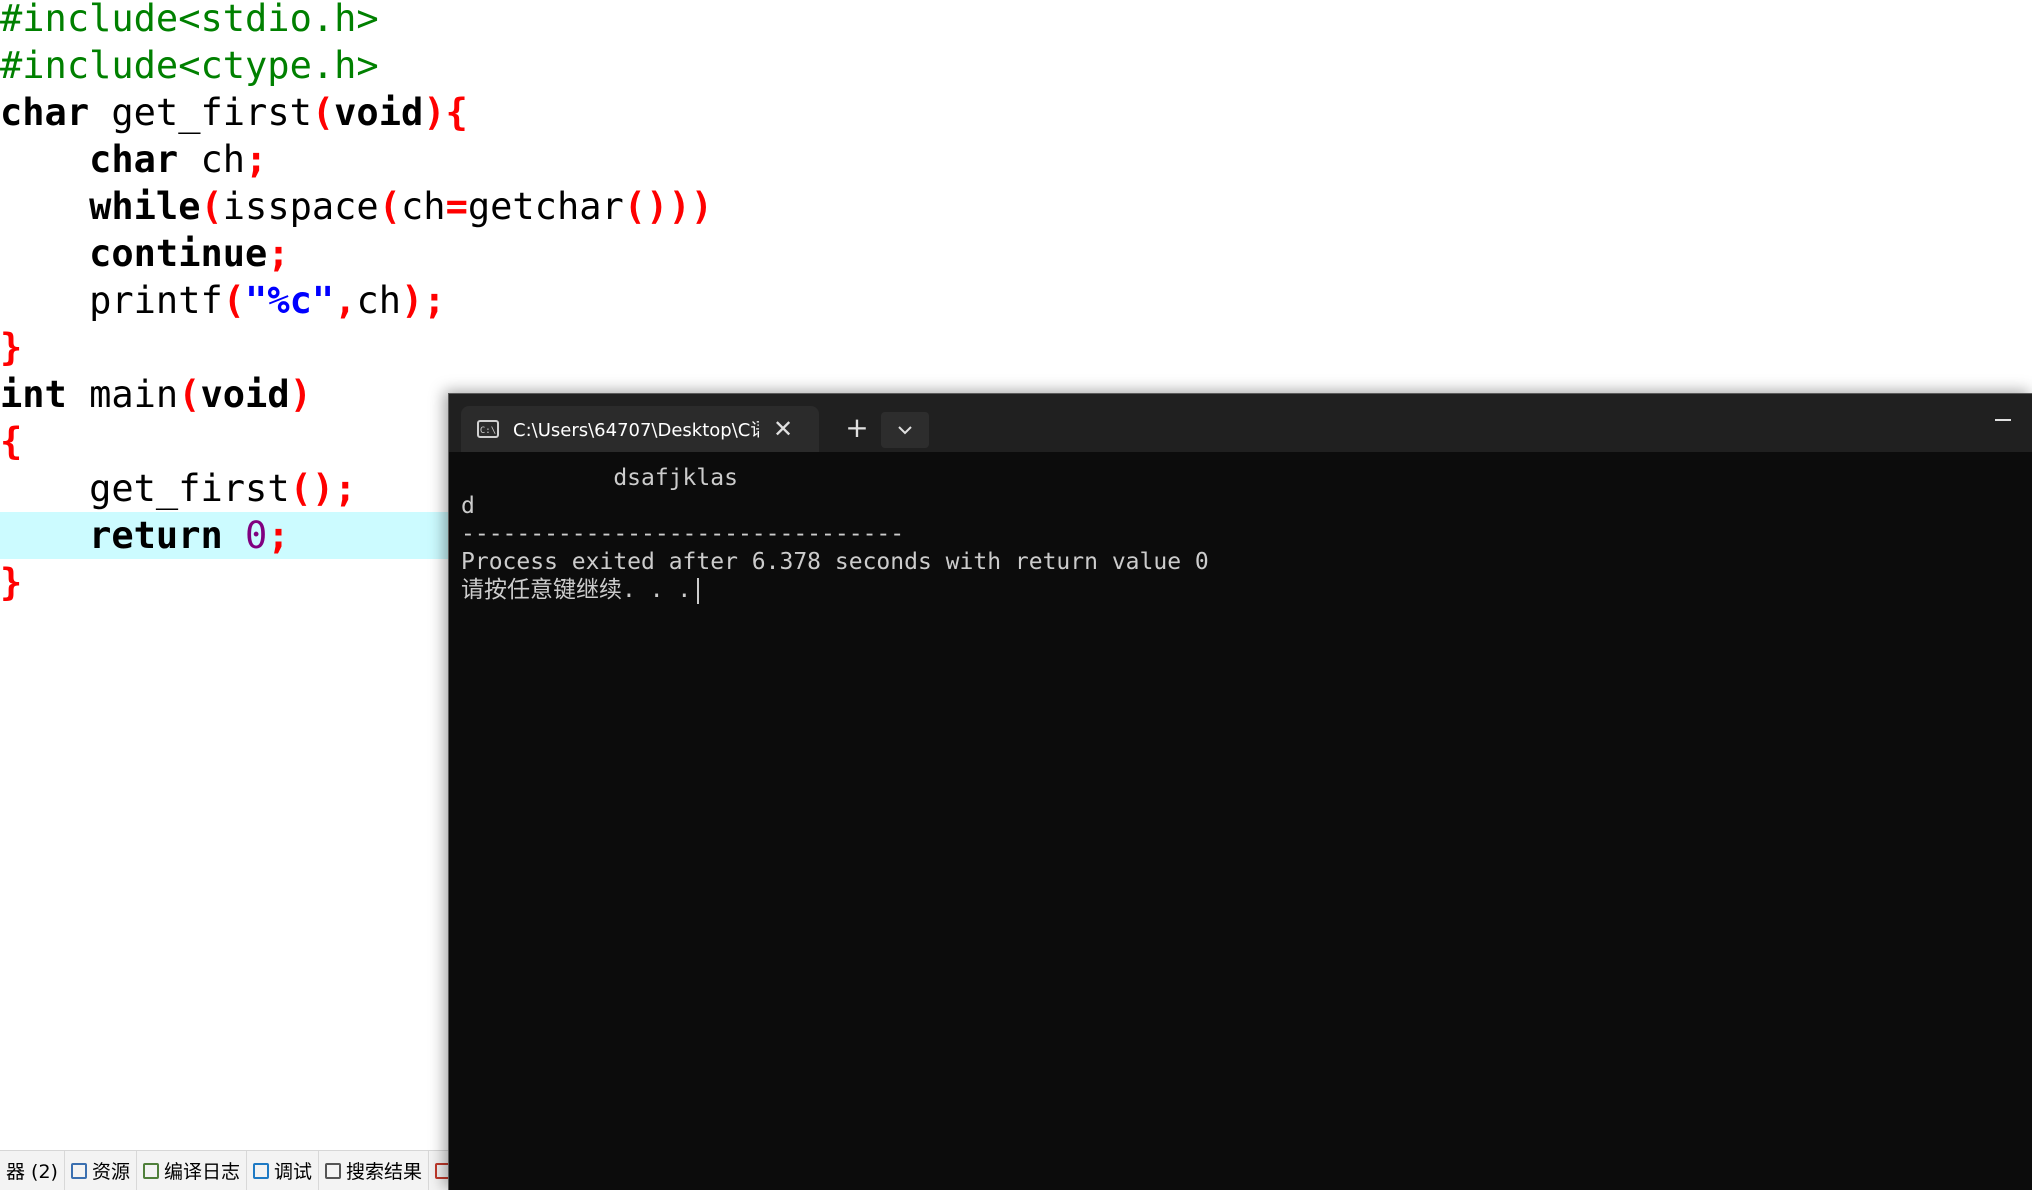 Image resolution: width=2032 pixels, height=1190 pixels. What do you see at coordinates (300, 206) in the screenshot?
I see `code-token: isspace` at bounding box center [300, 206].